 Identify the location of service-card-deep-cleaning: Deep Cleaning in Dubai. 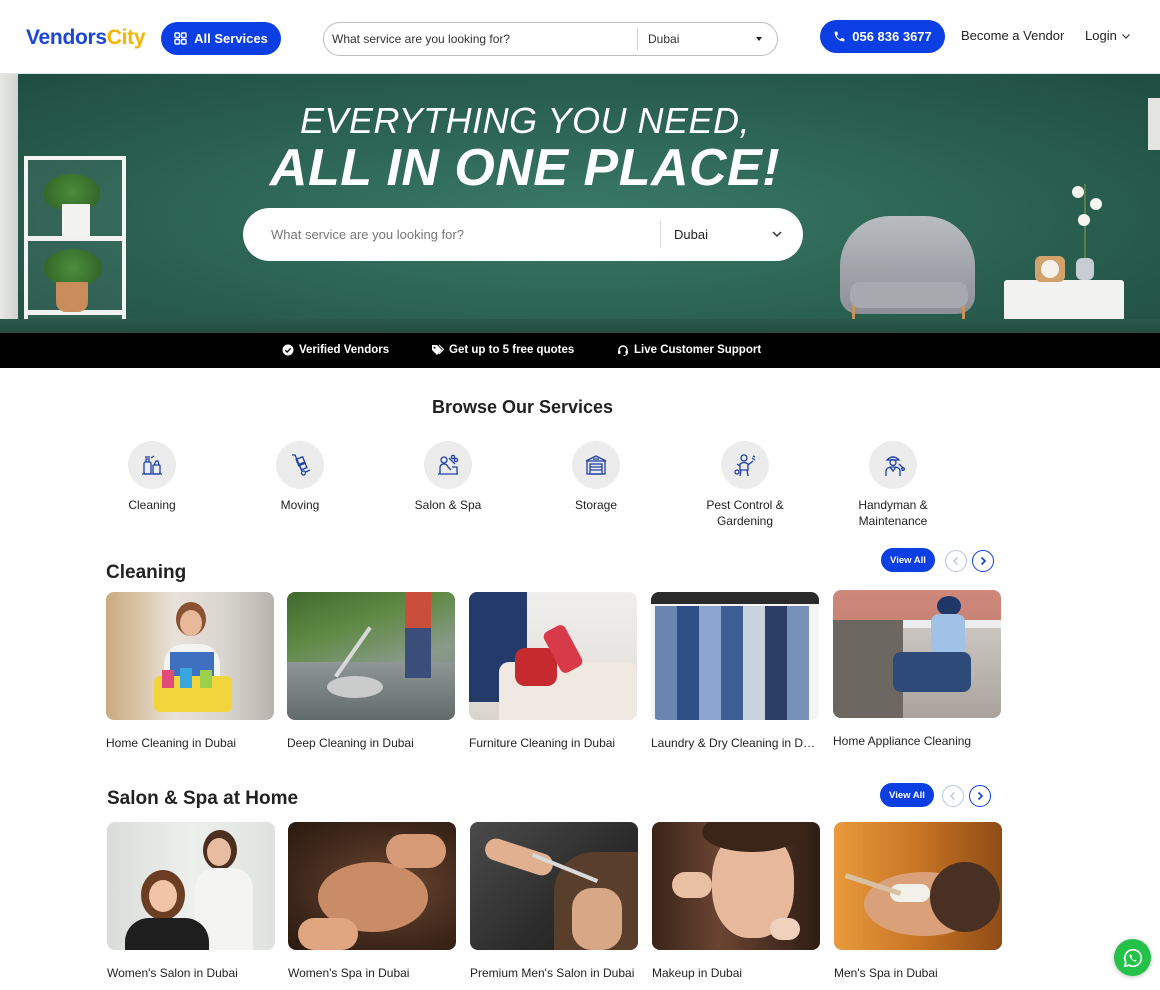
(371, 671).